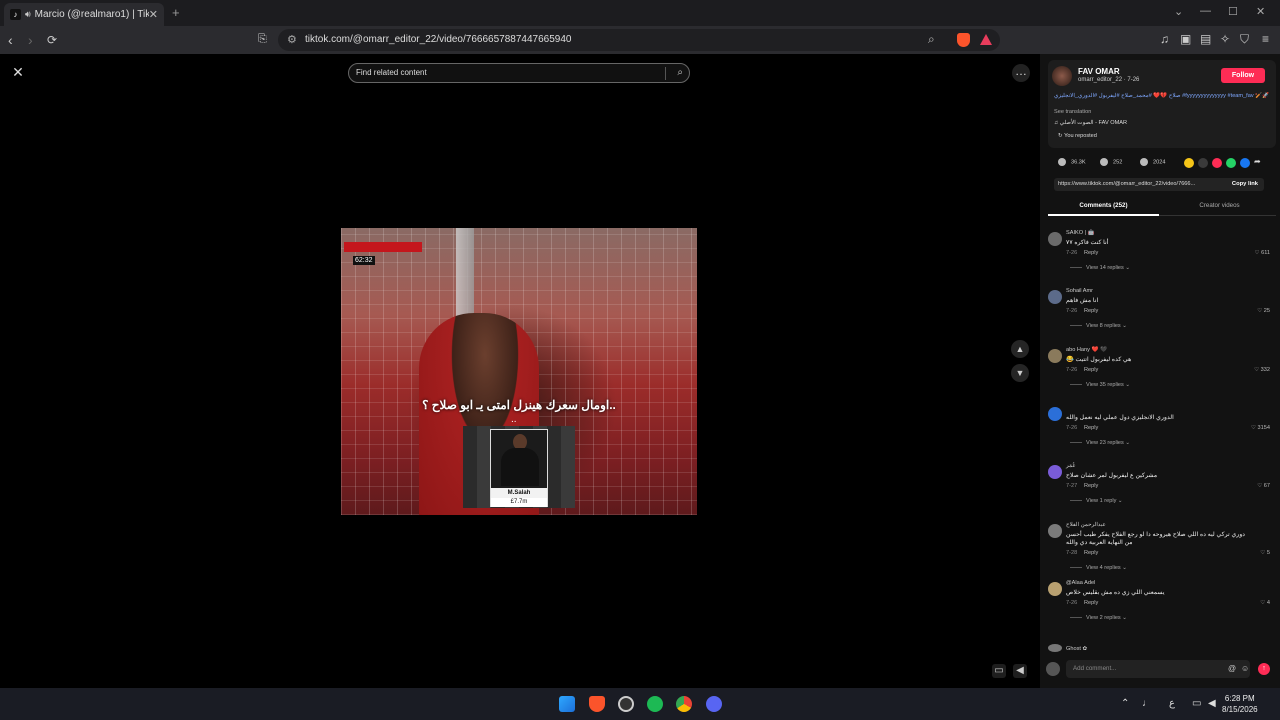 This screenshot has height=720, width=1280. I want to click on wallet-icon: ▤, so click(1205, 39).